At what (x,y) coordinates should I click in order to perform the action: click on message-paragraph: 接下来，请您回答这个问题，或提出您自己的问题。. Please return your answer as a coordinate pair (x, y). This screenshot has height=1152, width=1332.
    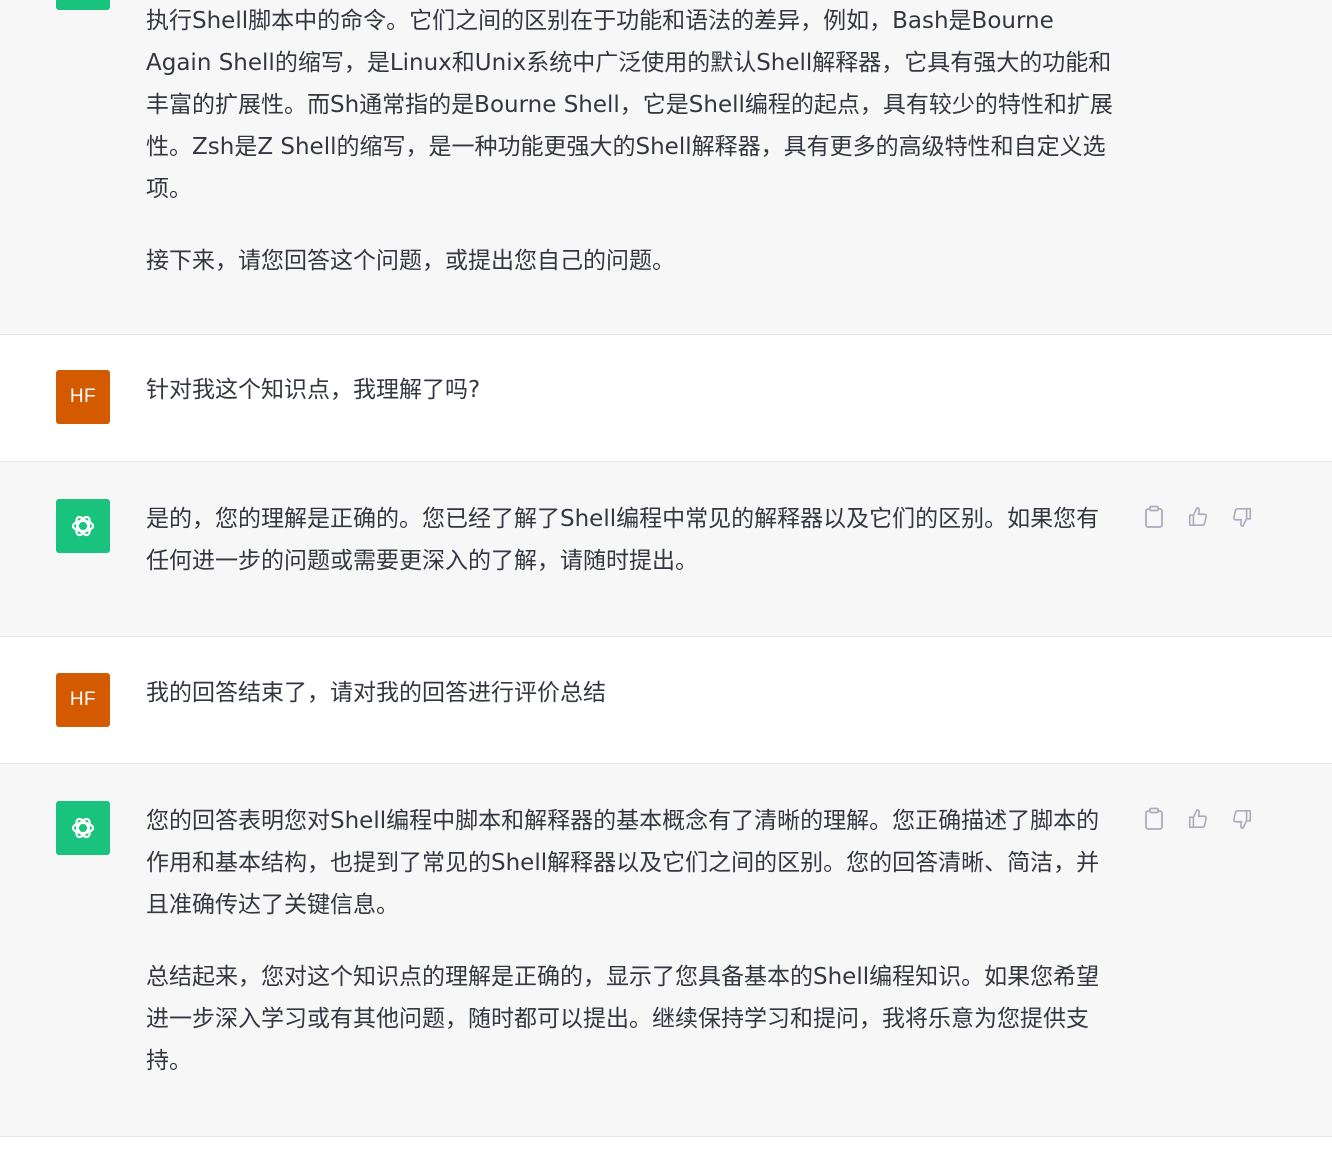
    Looking at the image, I should click on (410, 261).